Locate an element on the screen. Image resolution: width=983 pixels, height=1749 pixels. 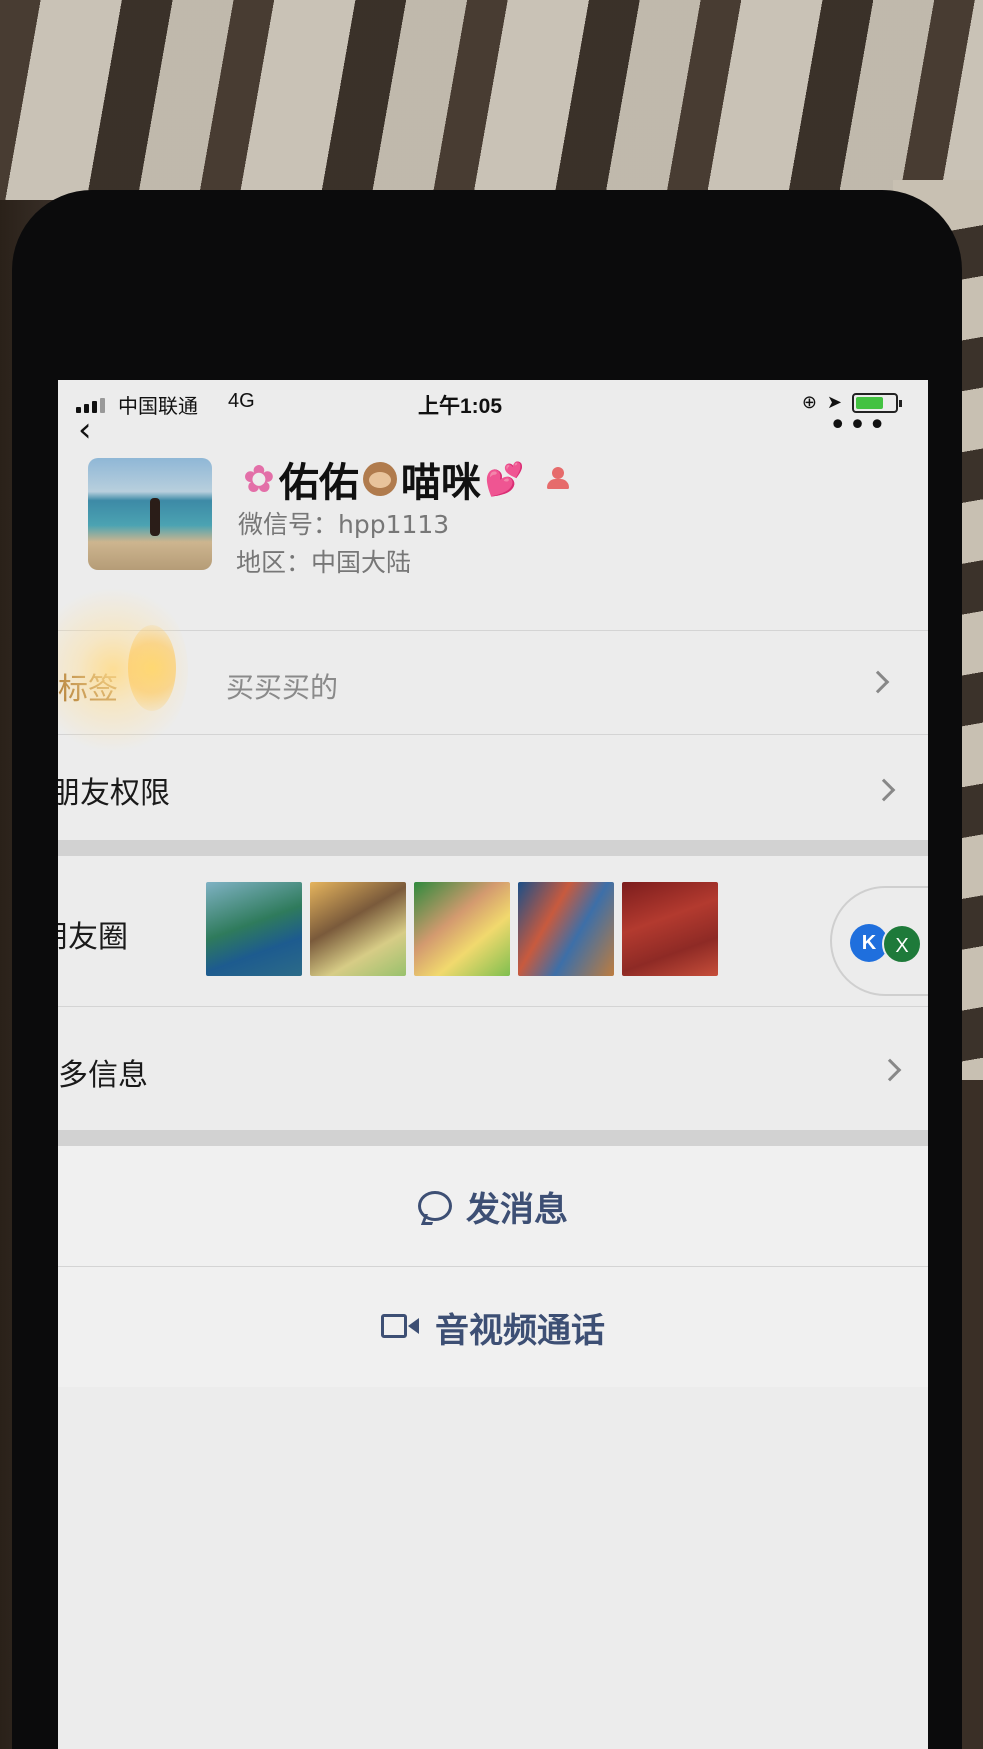
permissions-label: 朋友权限 is located at coordinates (114, 793).